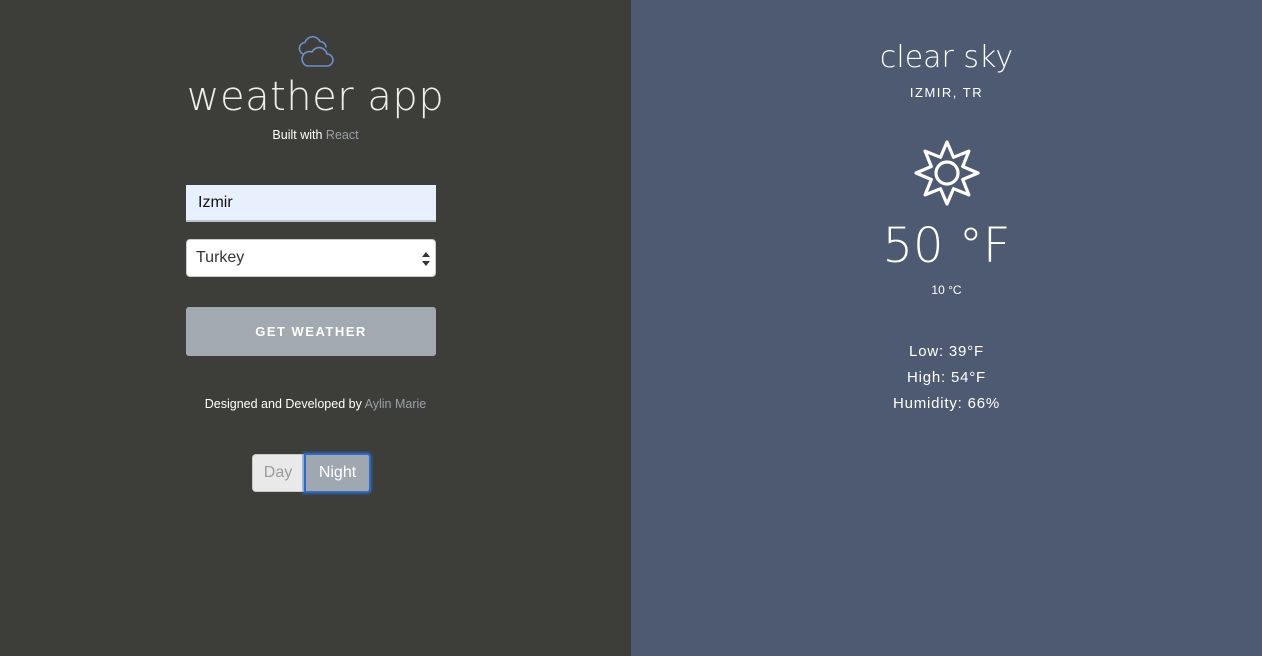 The height and width of the screenshot is (656, 1262). Describe the element at coordinates (337, 473) in the screenshot. I see `night-toggle-button: Night` at that location.